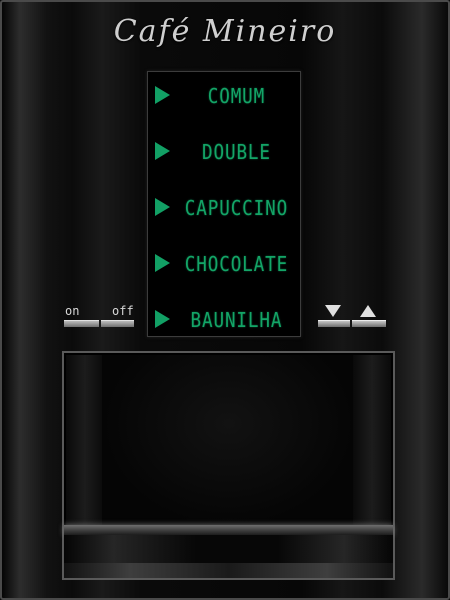 The width and height of the screenshot is (450, 600). What do you see at coordinates (372, 441) in the screenshot?
I see `dispenser-right-wall` at bounding box center [372, 441].